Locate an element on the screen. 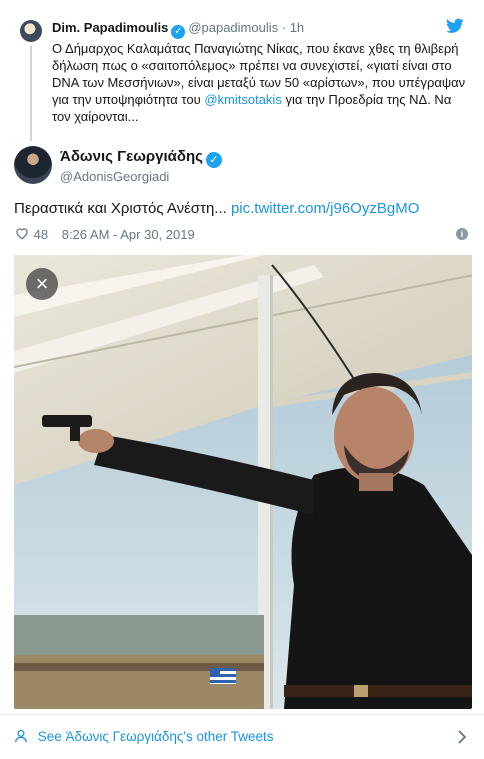 The image size is (484, 759). author-avatar is located at coordinates (33, 165).